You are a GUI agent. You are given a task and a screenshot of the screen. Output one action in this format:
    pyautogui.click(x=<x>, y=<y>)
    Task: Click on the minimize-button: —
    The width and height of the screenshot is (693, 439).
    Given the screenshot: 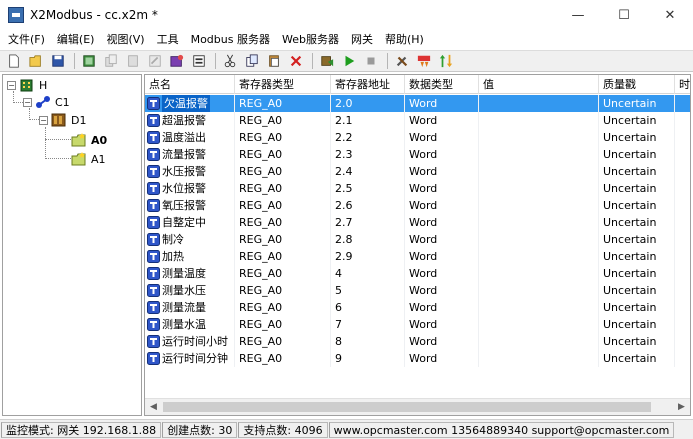 What is the action you would take?
    pyautogui.click(x=578, y=15)
    